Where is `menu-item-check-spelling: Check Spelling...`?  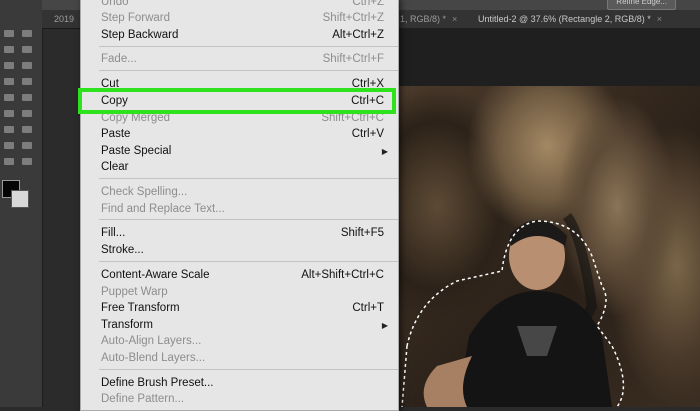 menu-item-check-spelling: Check Spelling... is located at coordinates (242, 192).